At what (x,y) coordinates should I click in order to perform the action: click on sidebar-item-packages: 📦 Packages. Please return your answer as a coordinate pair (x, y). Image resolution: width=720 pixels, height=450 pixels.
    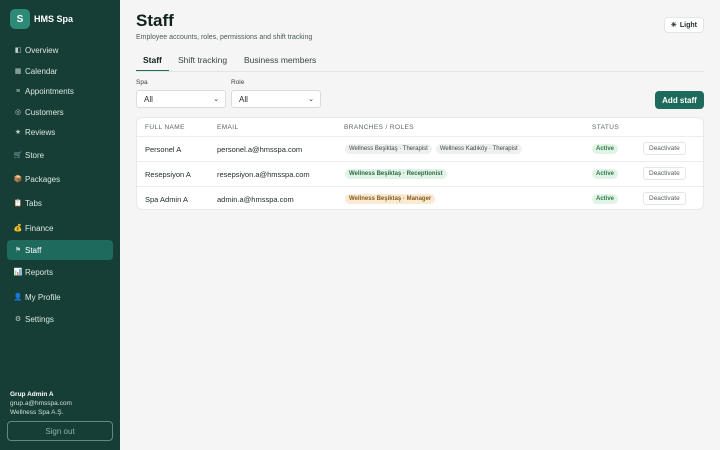
    Looking at the image, I should click on (60, 179).